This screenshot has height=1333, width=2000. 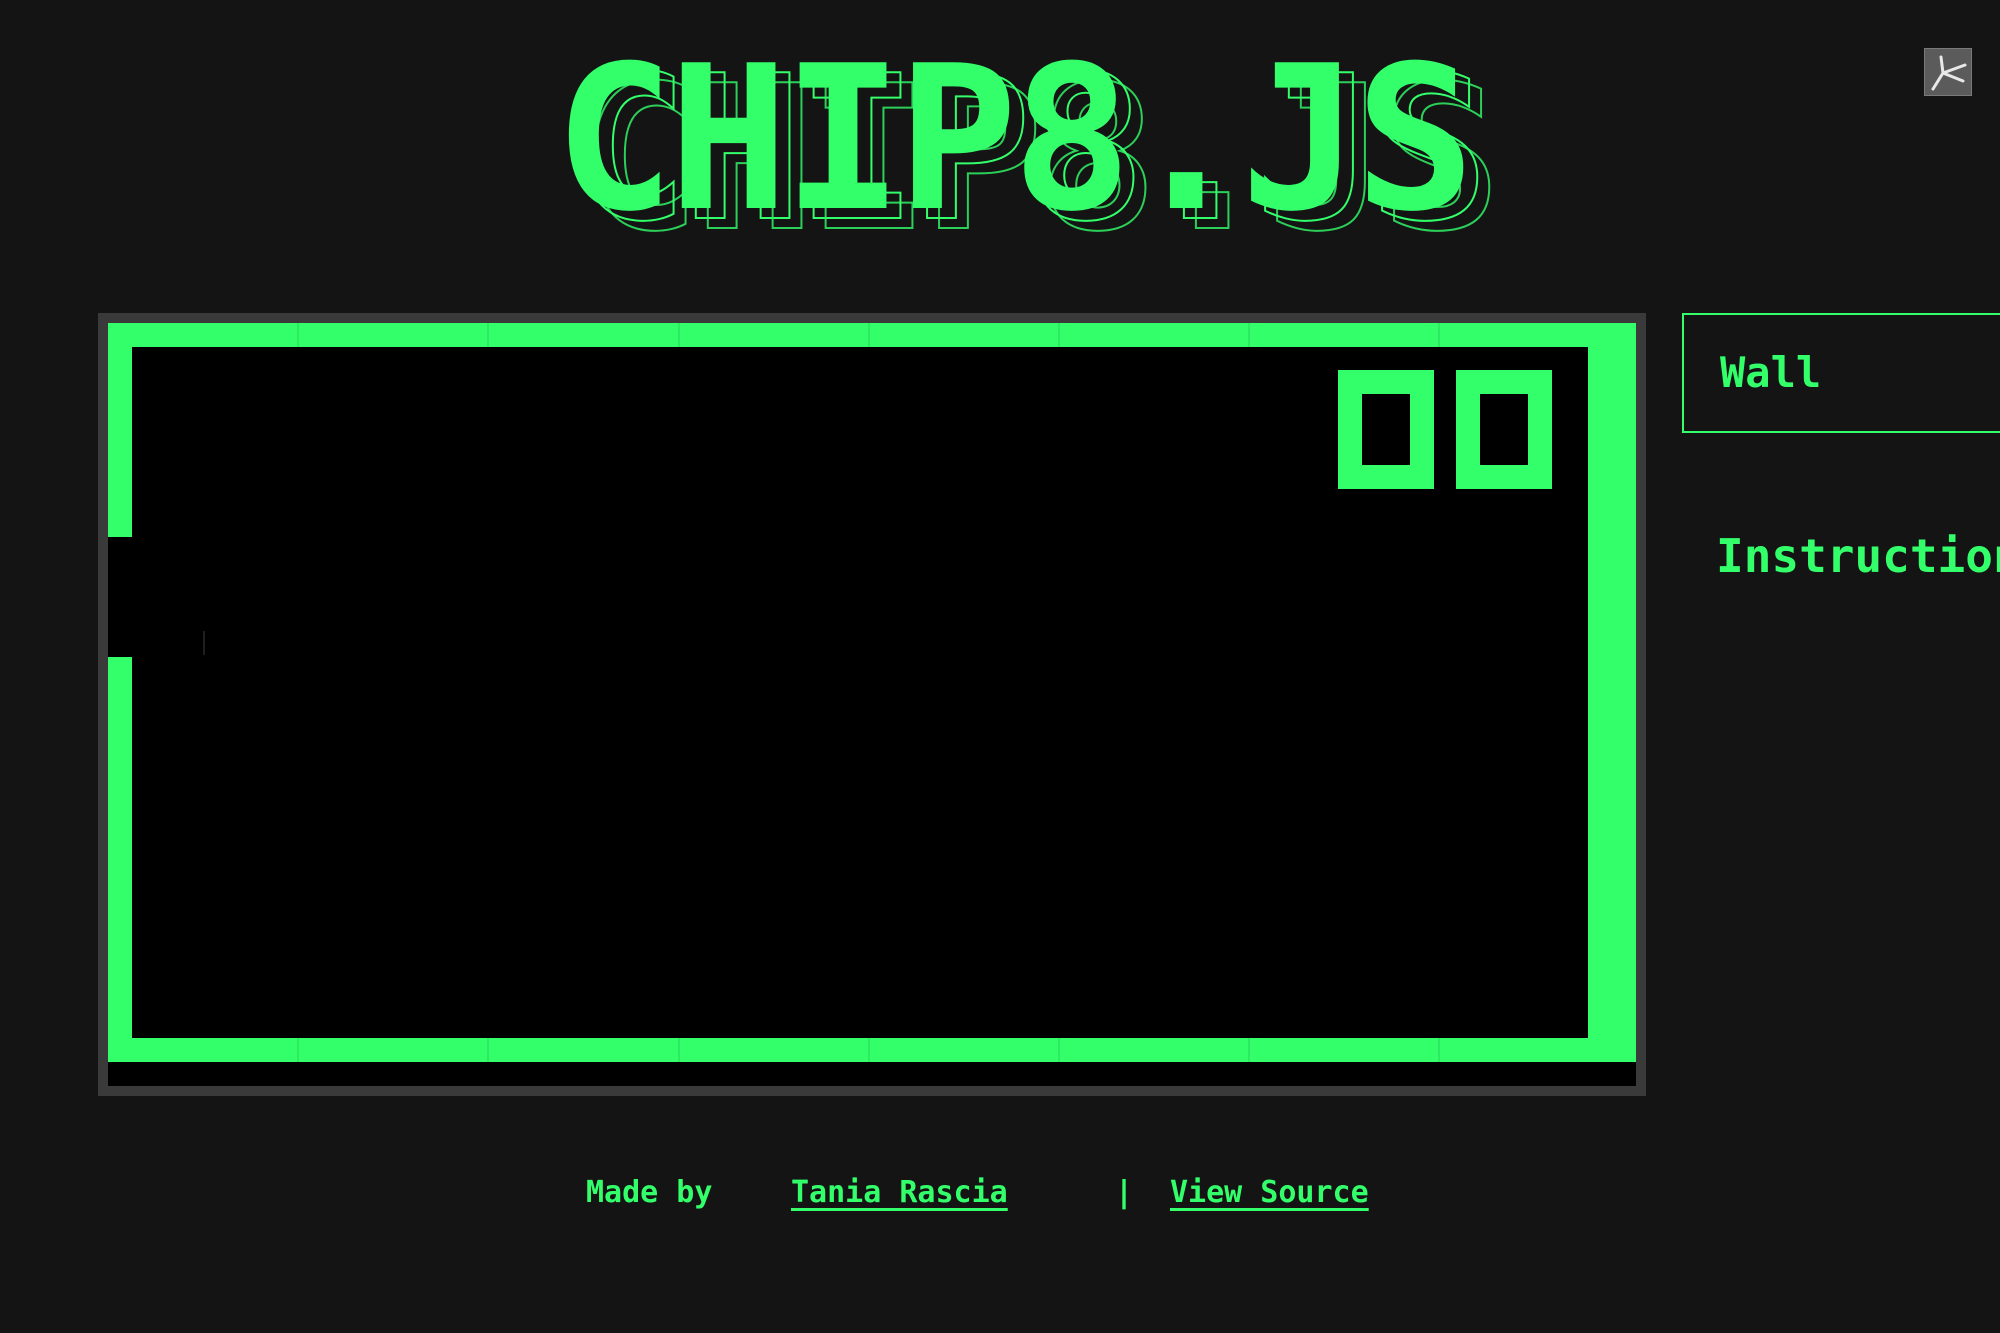 I want to click on author-link: Tania Rascia, so click(x=899, y=1193).